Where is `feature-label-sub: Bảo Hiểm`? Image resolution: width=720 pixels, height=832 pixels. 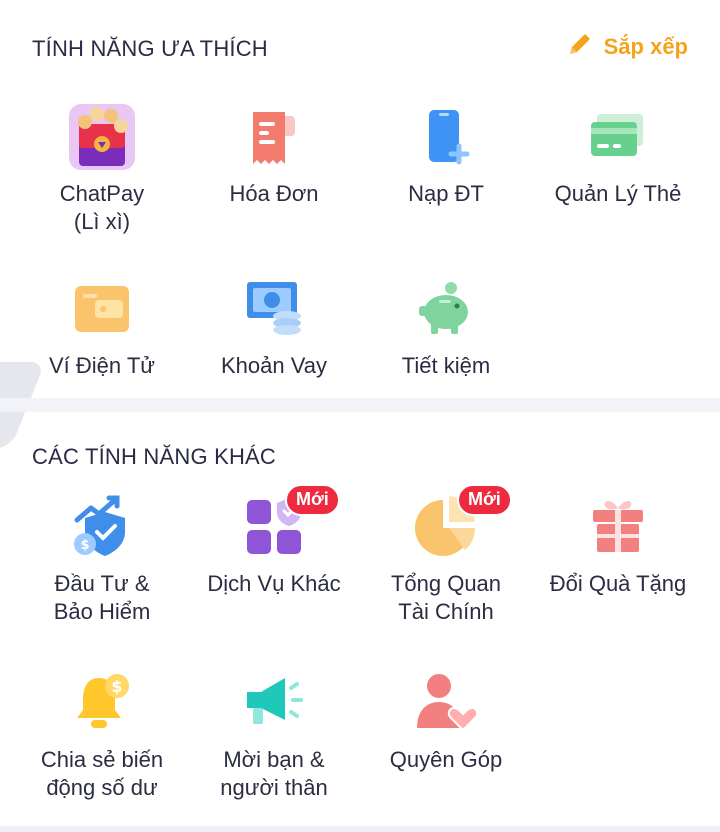
feature-label-sub: Bảo Hiểm is located at coordinates (102, 611).